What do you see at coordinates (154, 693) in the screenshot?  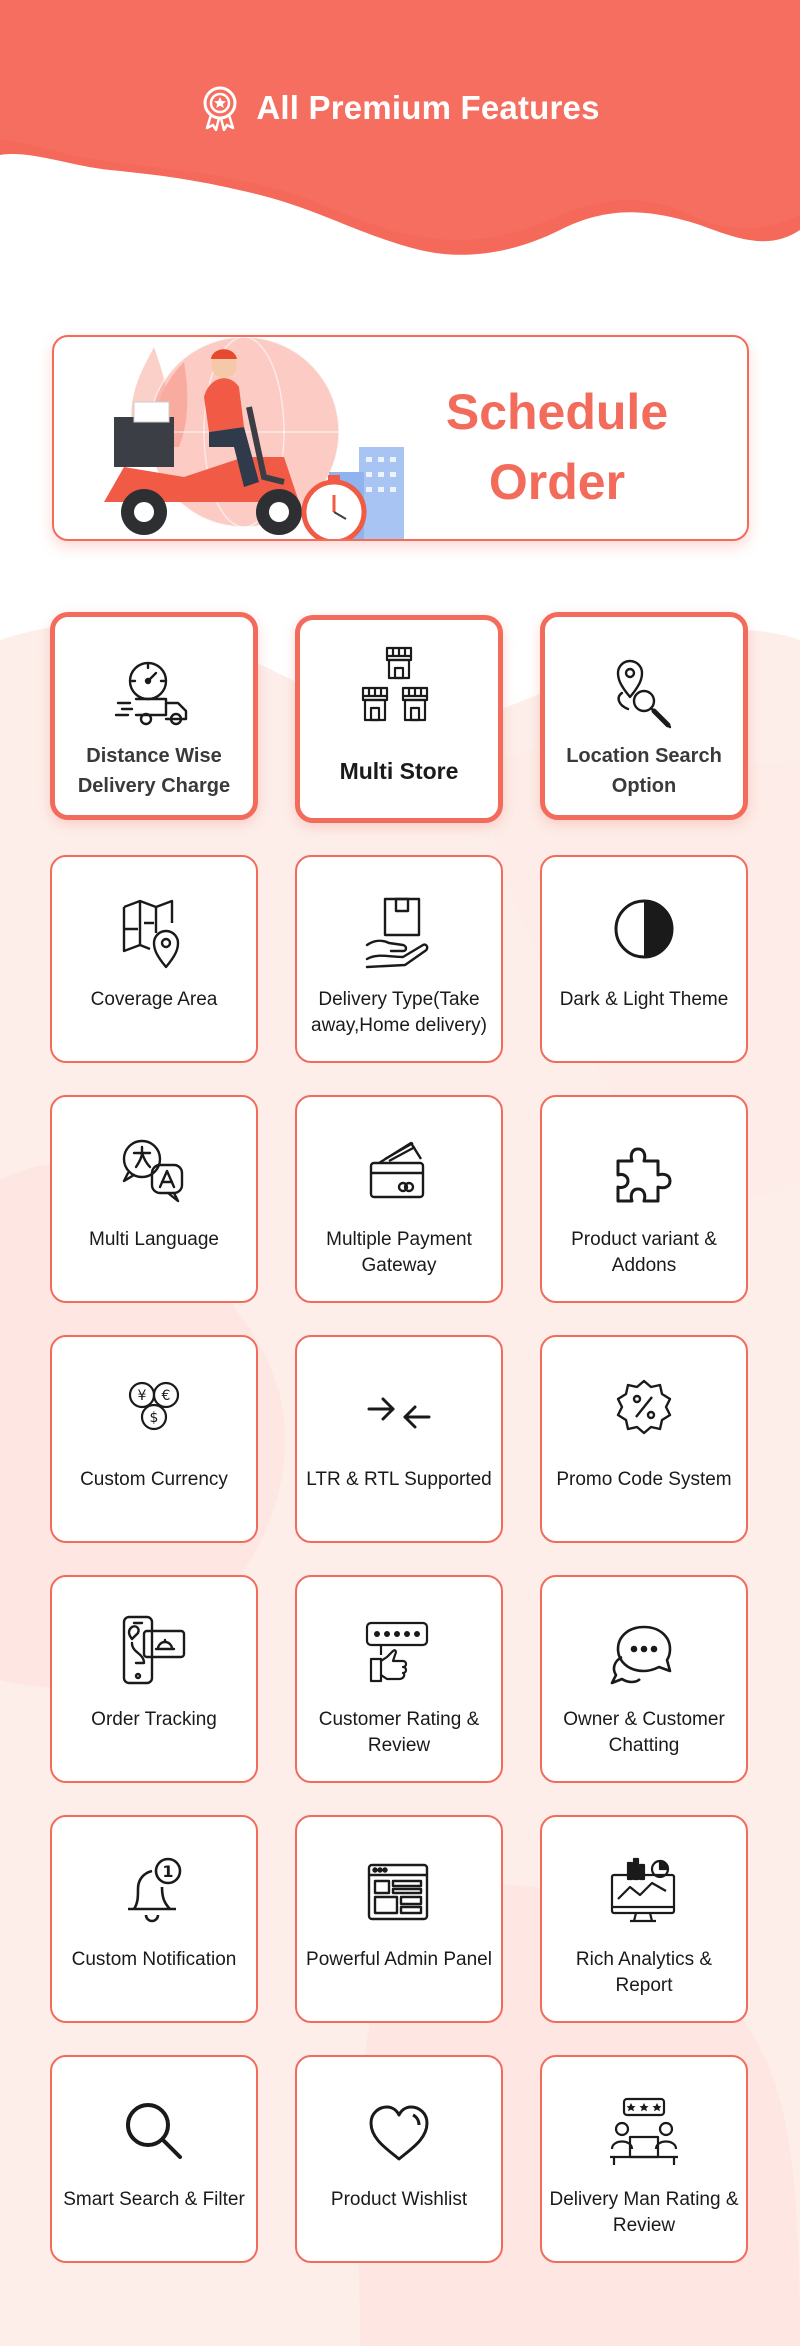 I see `delivery-truck-speed-icon` at bounding box center [154, 693].